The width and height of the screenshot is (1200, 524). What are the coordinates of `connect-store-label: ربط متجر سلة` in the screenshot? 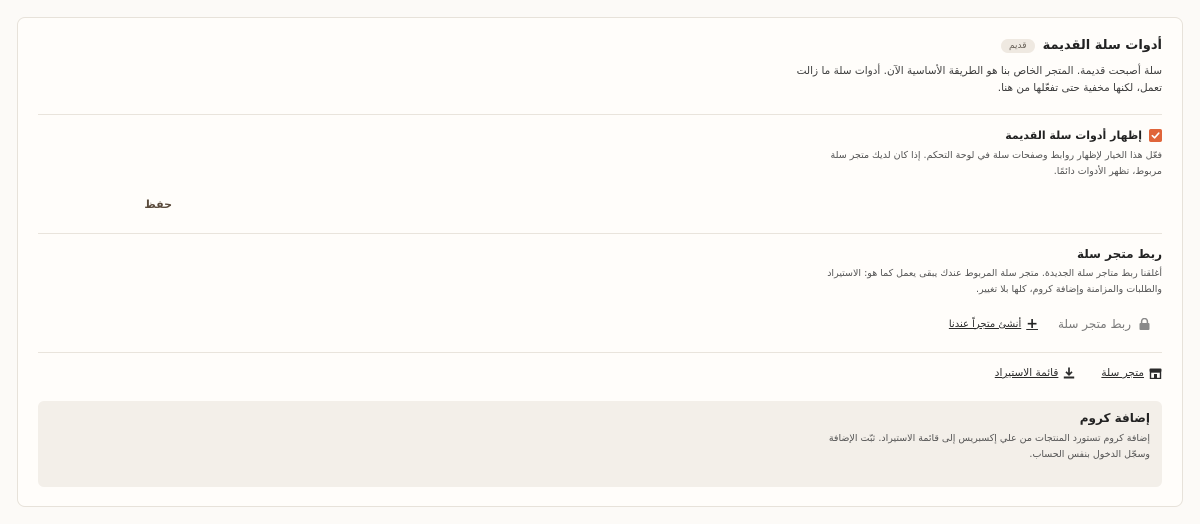 It's located at (1094, 324).